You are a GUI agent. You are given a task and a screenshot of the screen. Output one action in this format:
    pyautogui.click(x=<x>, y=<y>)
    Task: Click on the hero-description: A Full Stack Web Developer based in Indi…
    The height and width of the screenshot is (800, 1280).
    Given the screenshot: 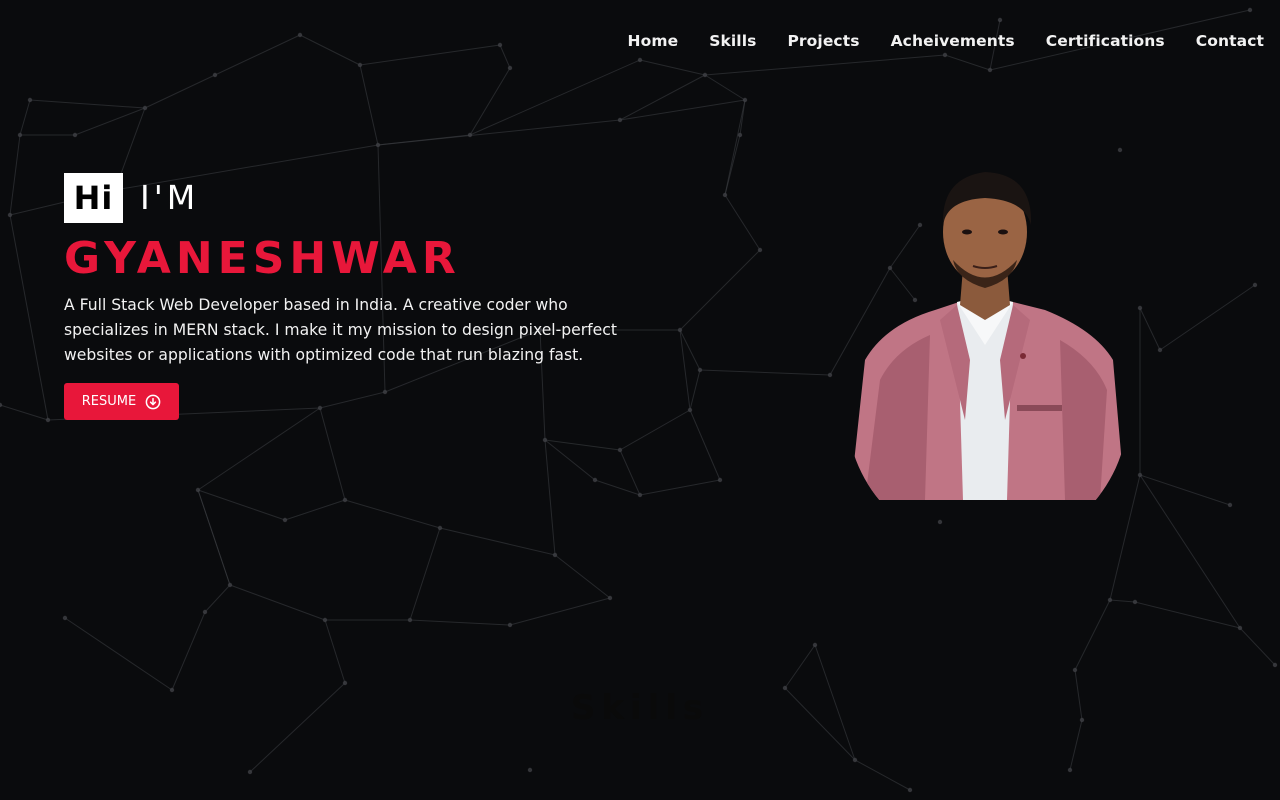 What is the action you would take?
    pyautogui.click(x=340, y=330)
    